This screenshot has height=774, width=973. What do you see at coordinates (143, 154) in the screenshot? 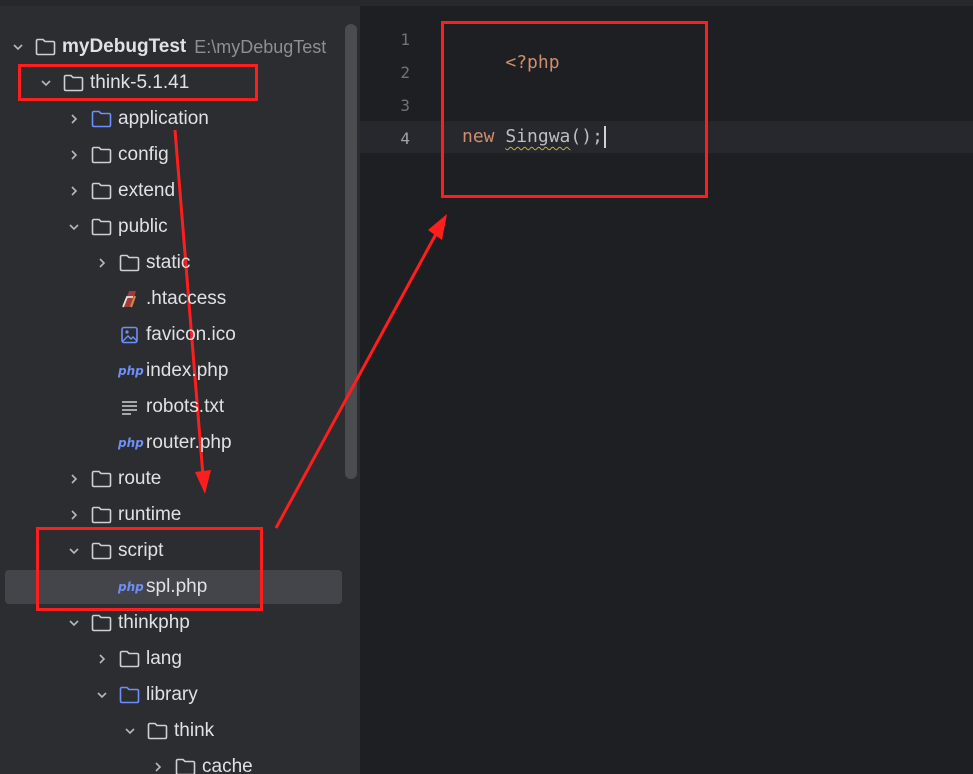
I see `tree-item-label: config` at bounding box center [143, 154].